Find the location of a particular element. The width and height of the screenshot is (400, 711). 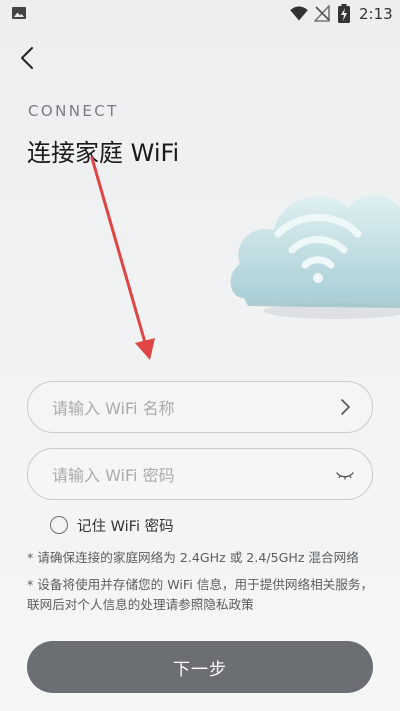

remember-password-label: 记住 WiFi 密码 is located at coordinates (125, 526).